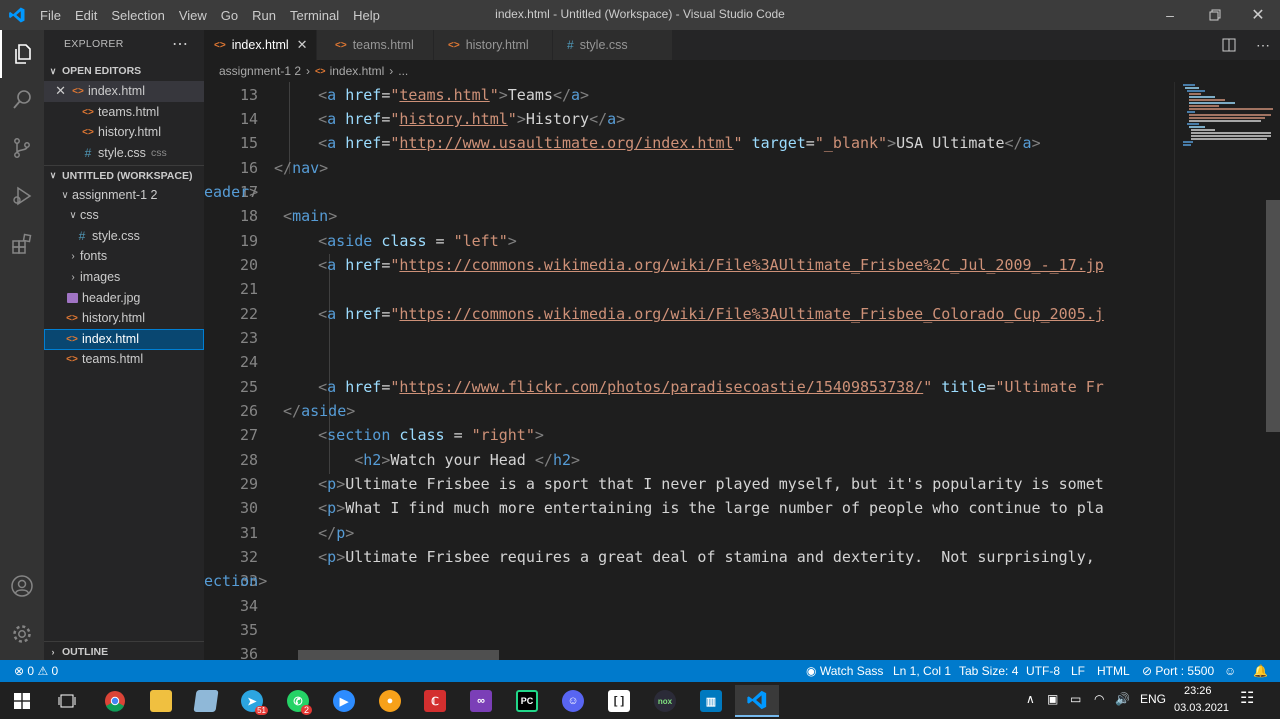  I want to click on encoding: UTF-8, so click(1043, 671).